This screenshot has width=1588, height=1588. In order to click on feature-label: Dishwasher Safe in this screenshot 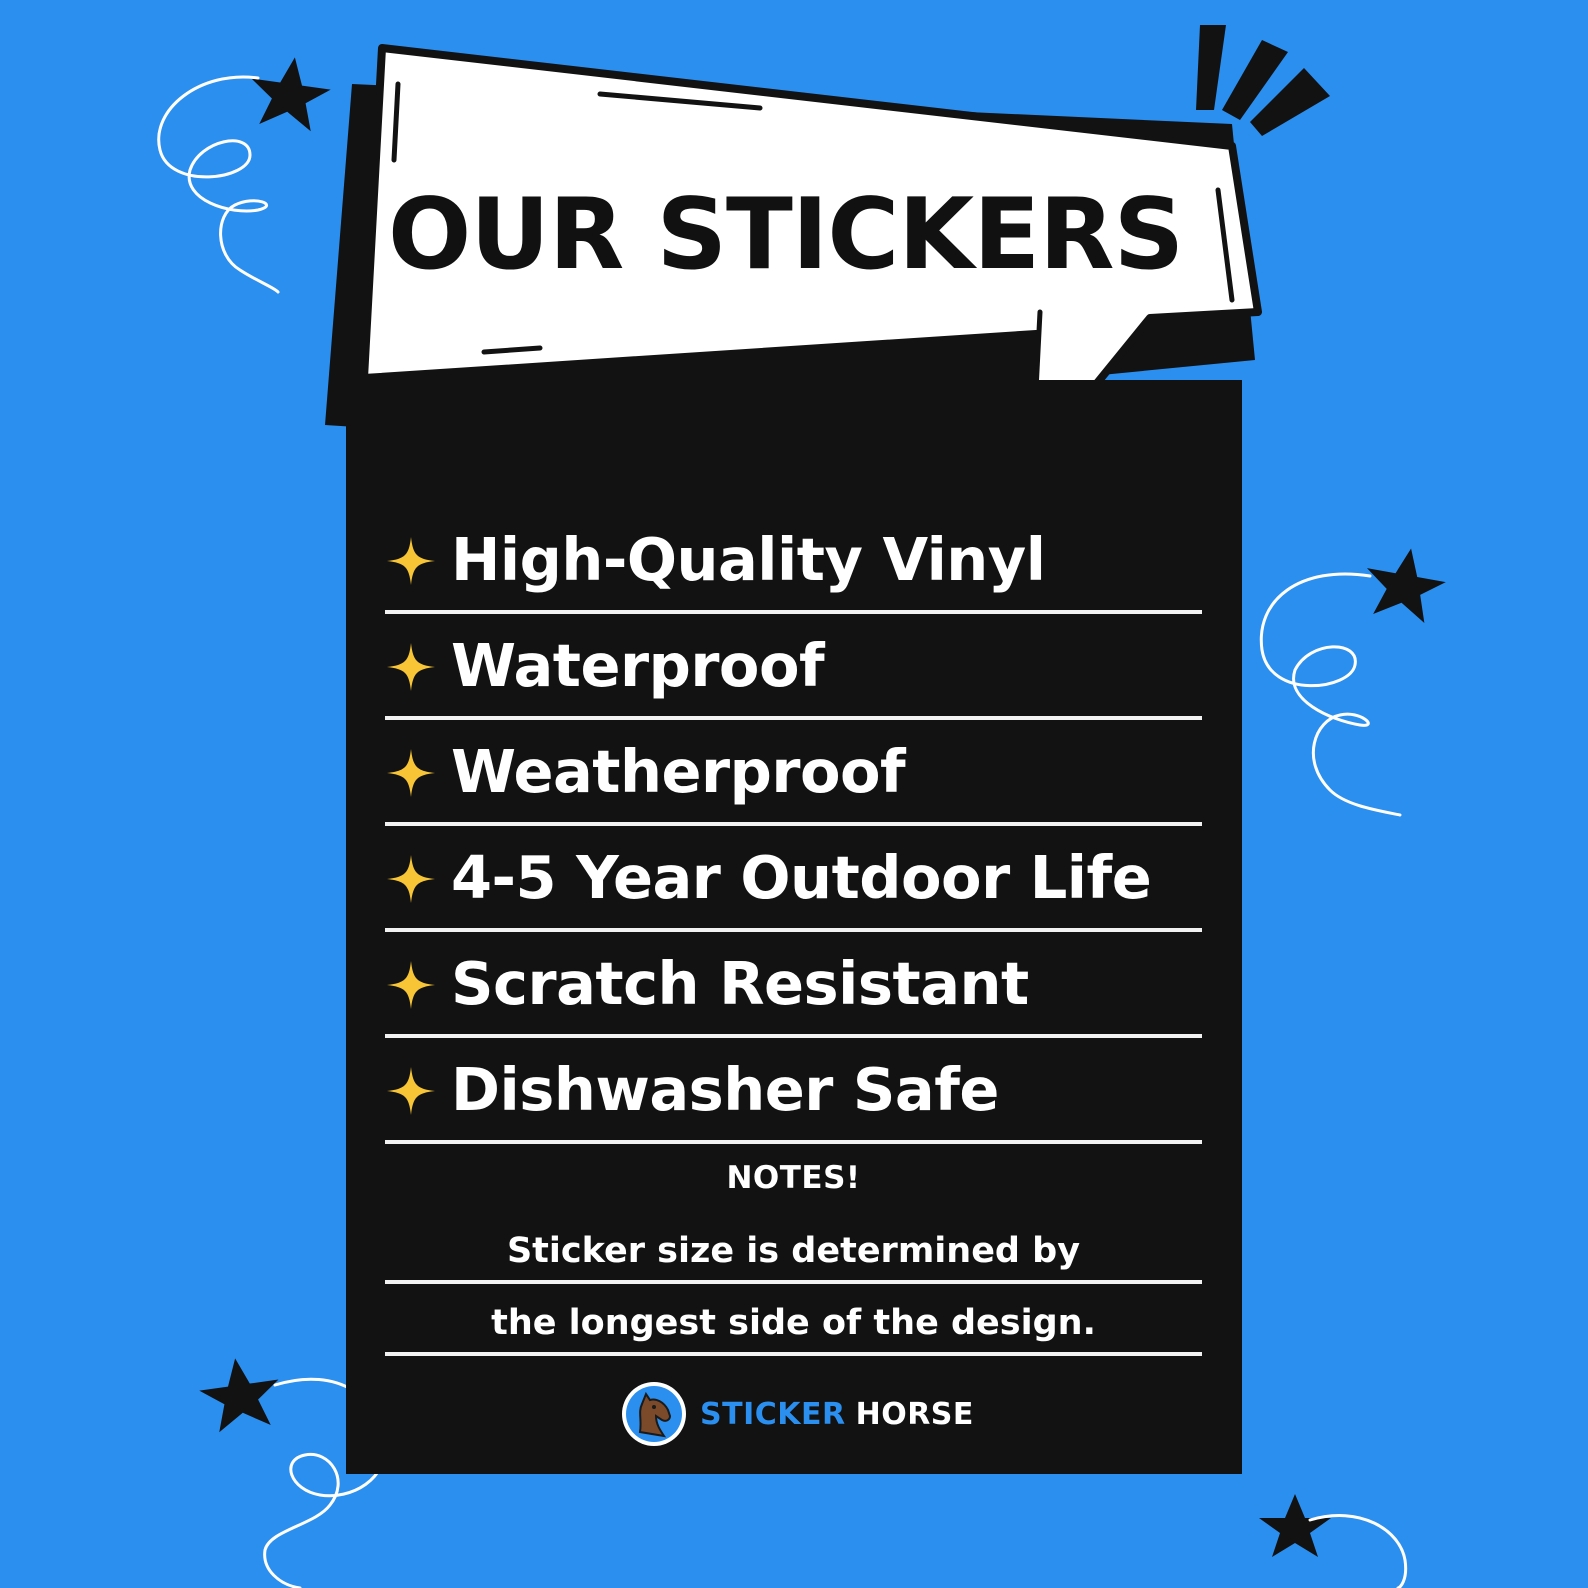, I will do `click(725, 1089)`.